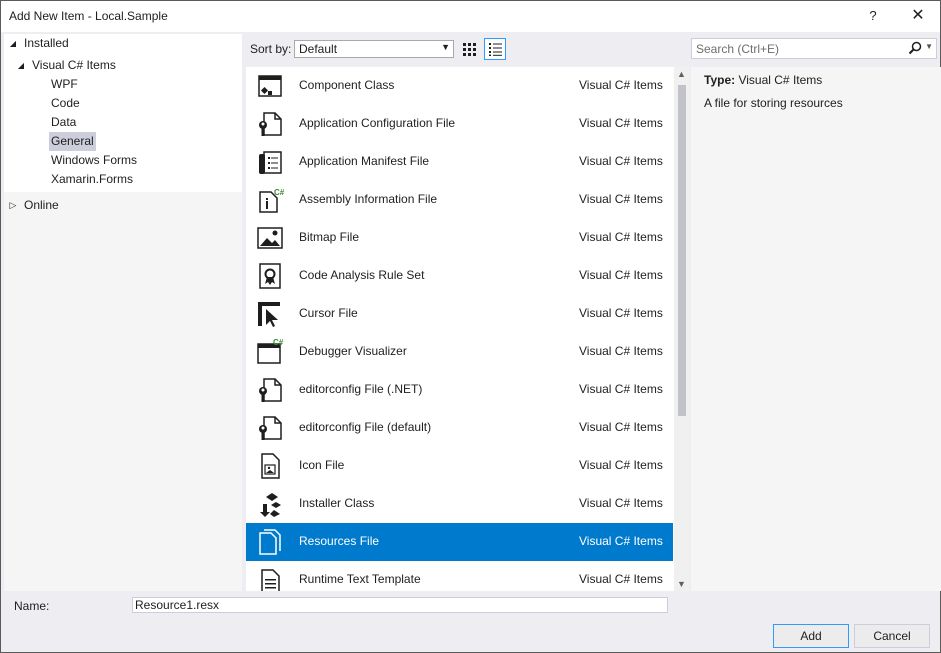 The image size is (941, 653). I want to click on tree-item-xamarin-forms: Xamarin.Forms, so click(123, 181).